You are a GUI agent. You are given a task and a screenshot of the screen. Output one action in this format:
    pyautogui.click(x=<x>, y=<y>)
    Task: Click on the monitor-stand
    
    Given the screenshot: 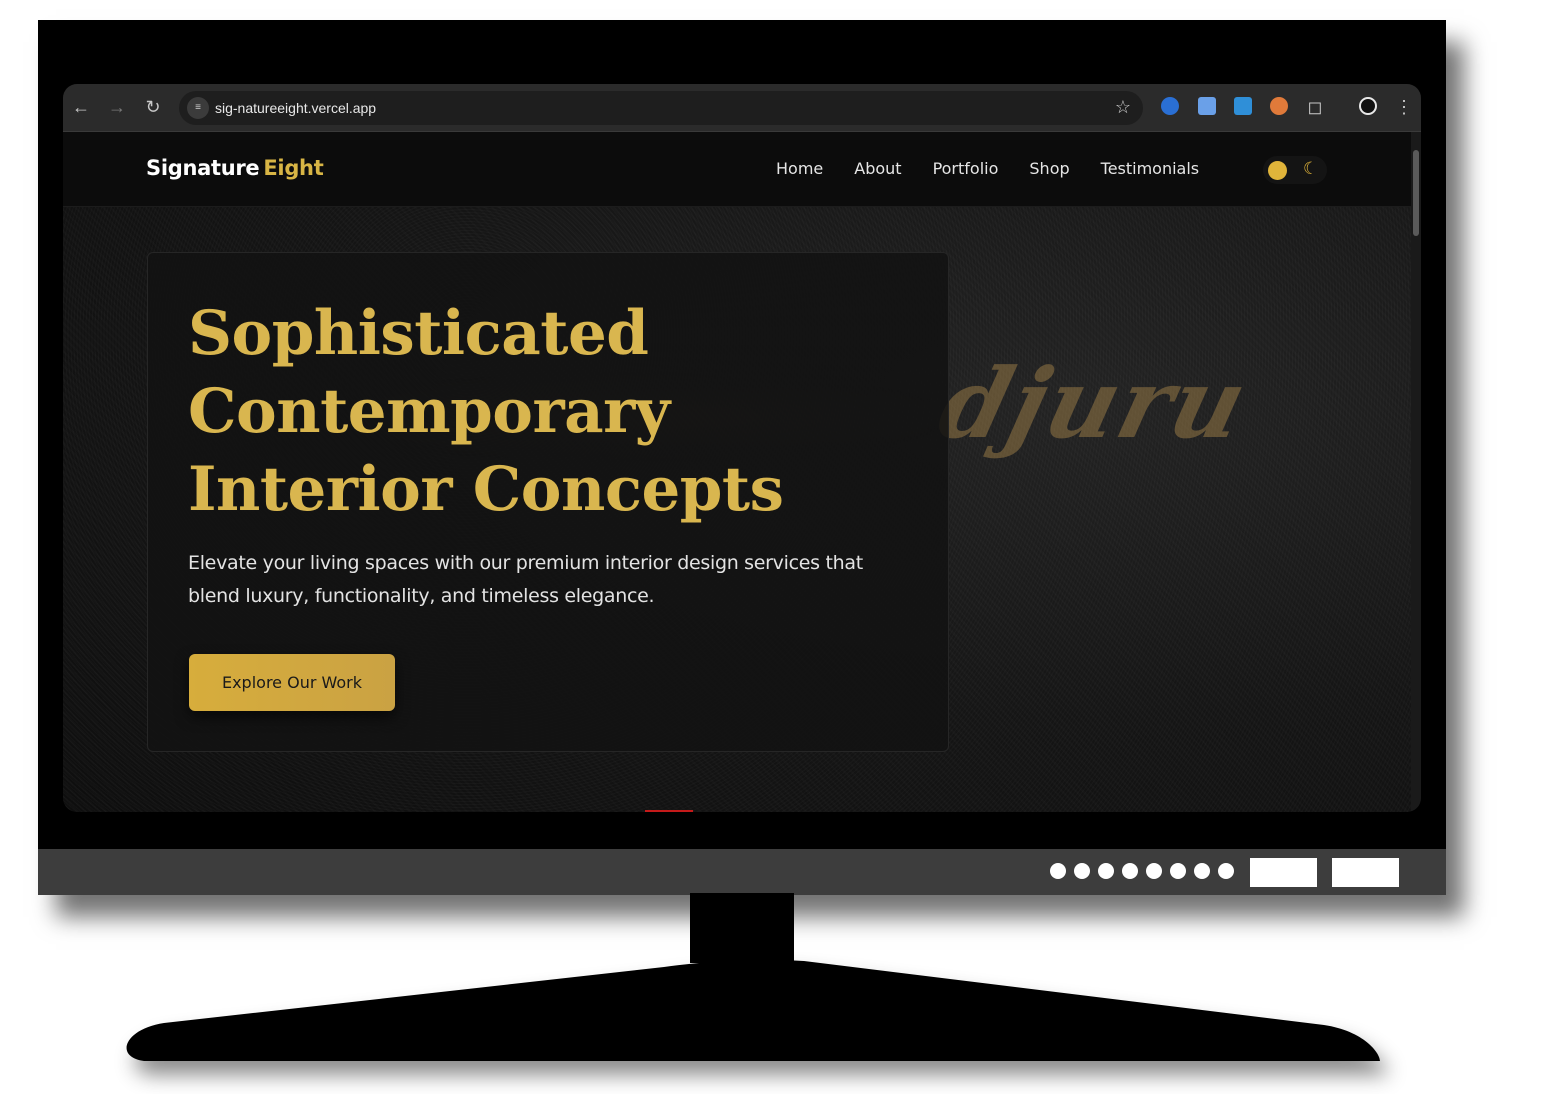 What is the action you would take?
    pyautogui.click(x=753, y=1010)
    